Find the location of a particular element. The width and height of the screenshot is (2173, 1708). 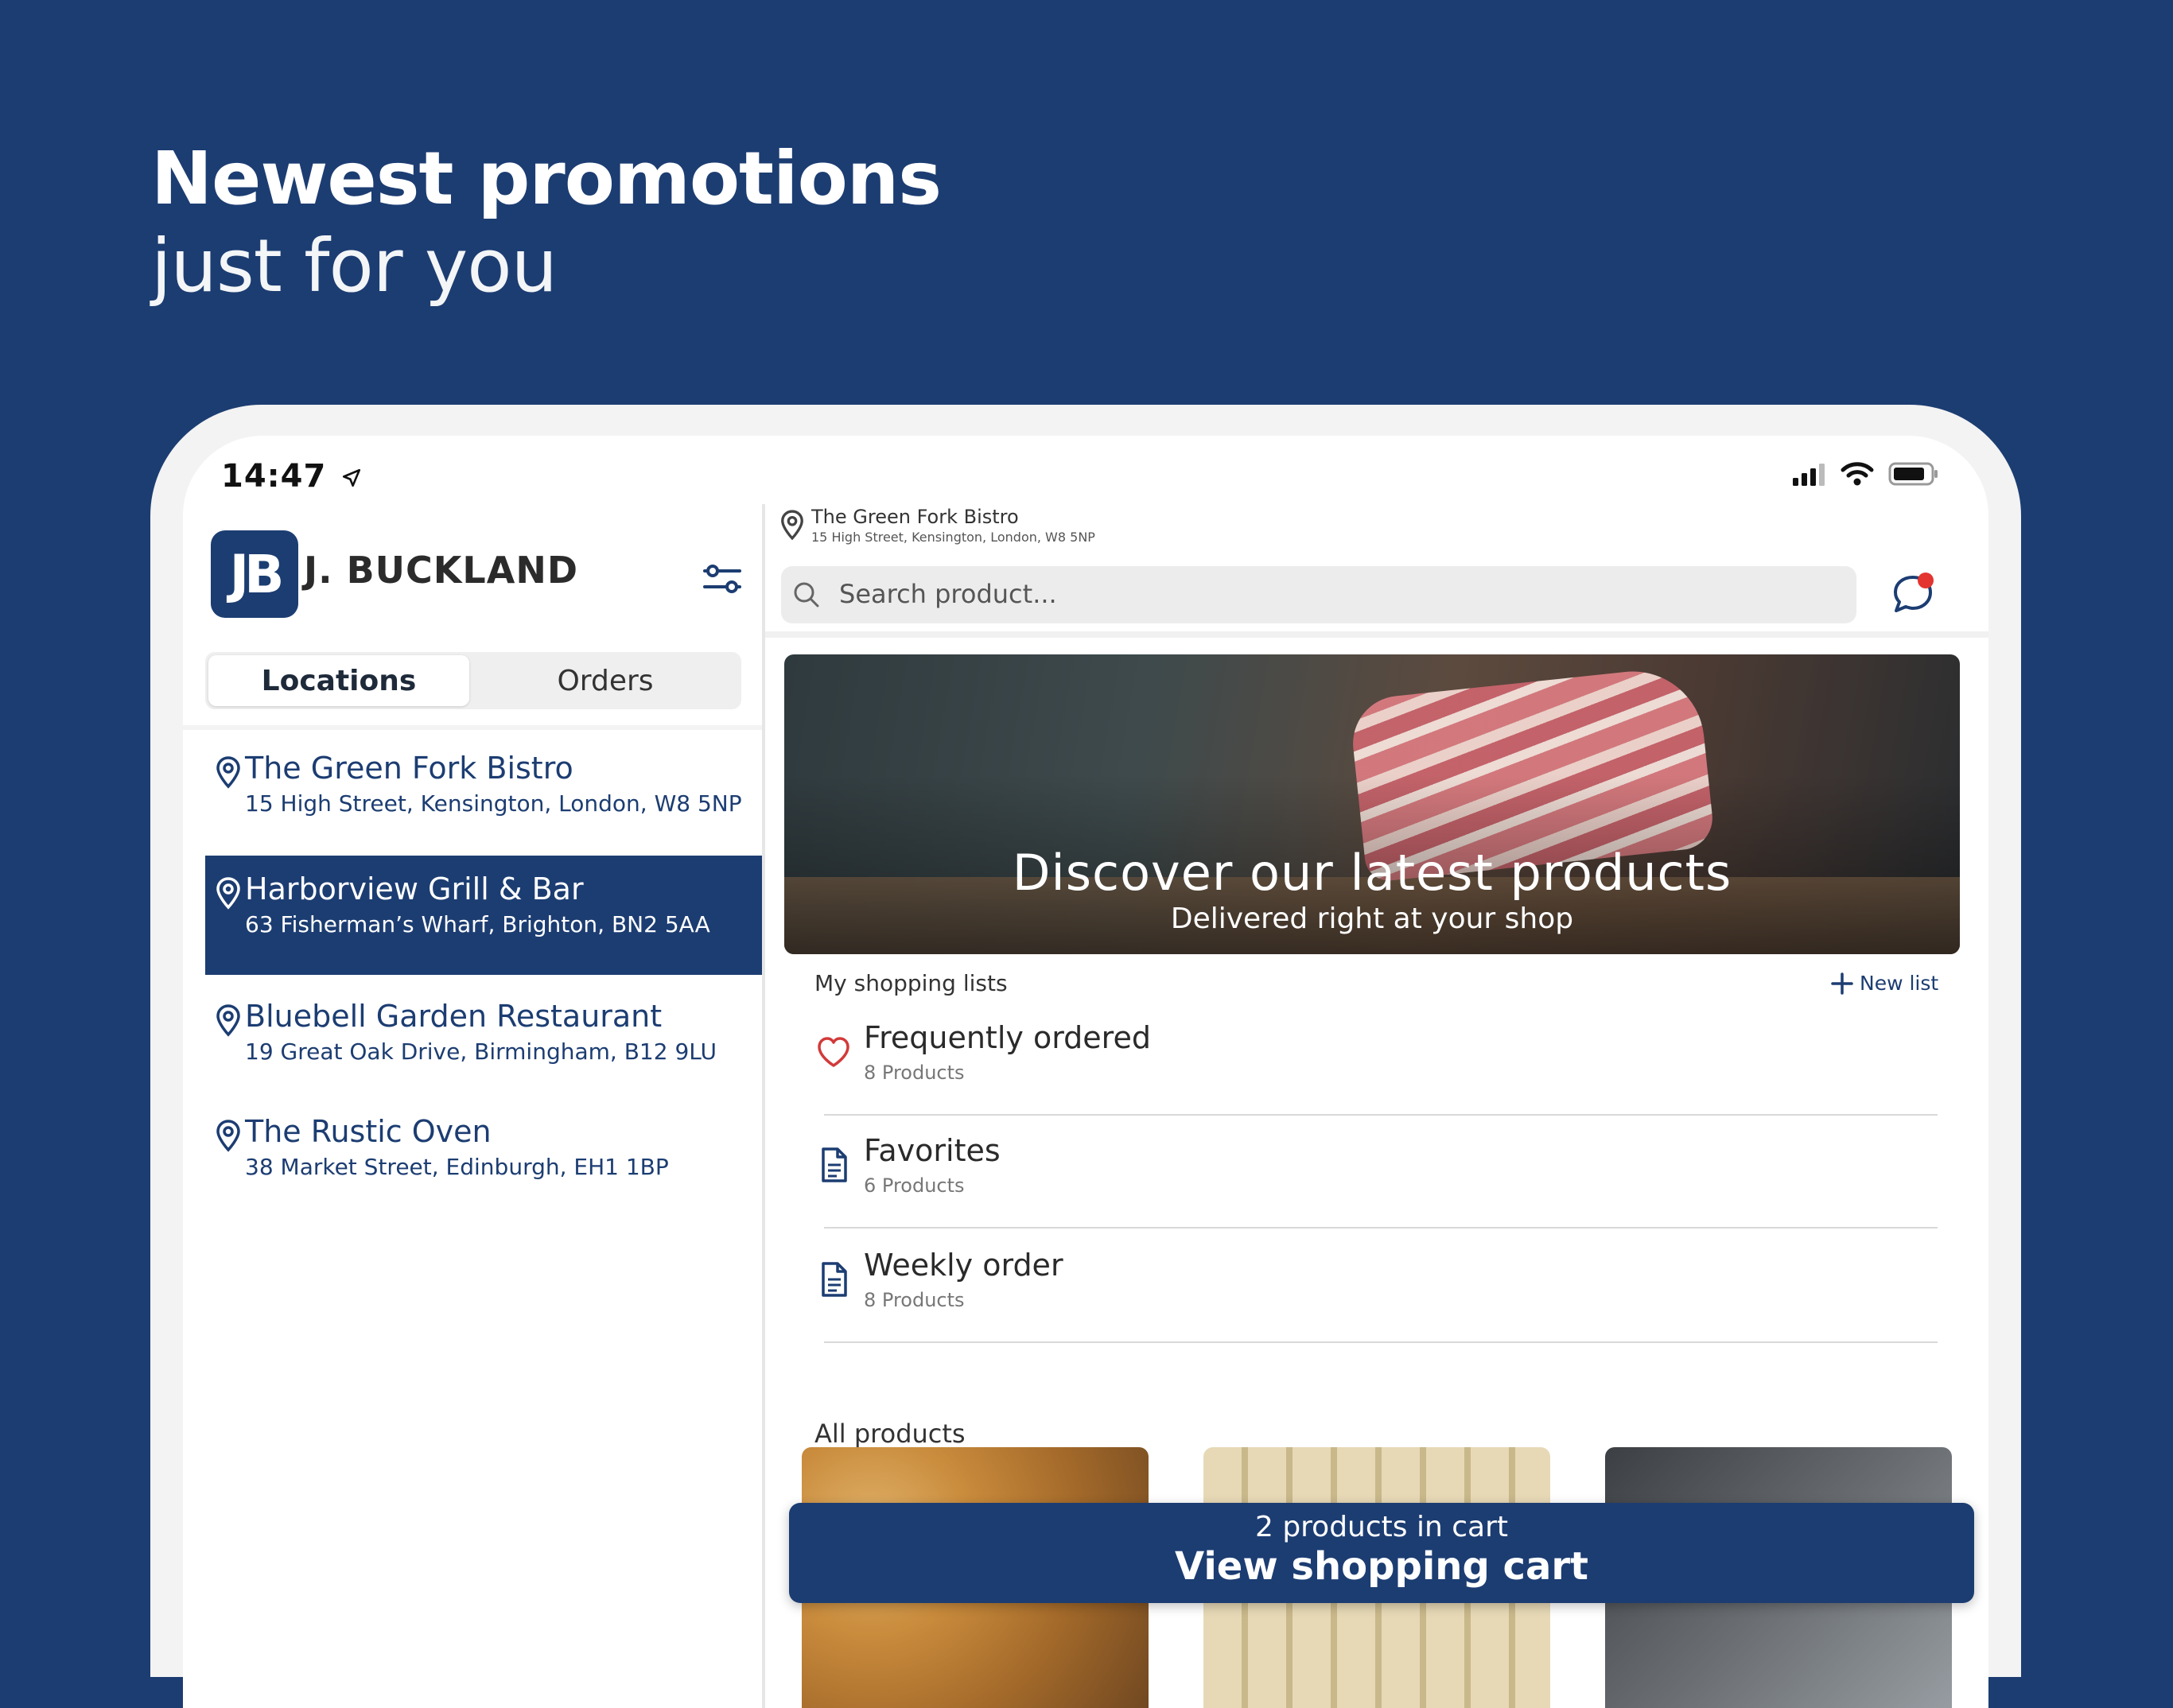

hero-title: Newest promotions just for you is located at coordinates (546, 222).